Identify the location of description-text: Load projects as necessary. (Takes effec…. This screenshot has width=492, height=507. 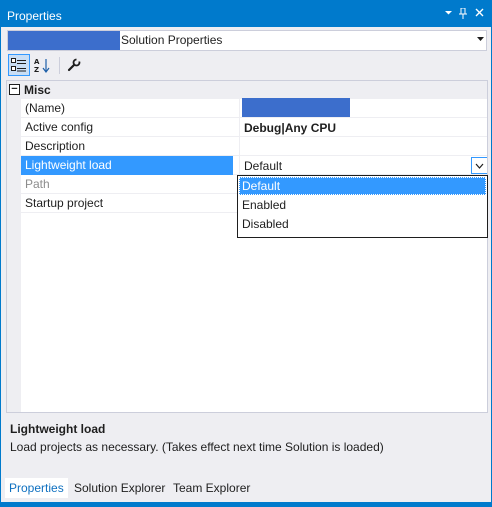
(197, 447).